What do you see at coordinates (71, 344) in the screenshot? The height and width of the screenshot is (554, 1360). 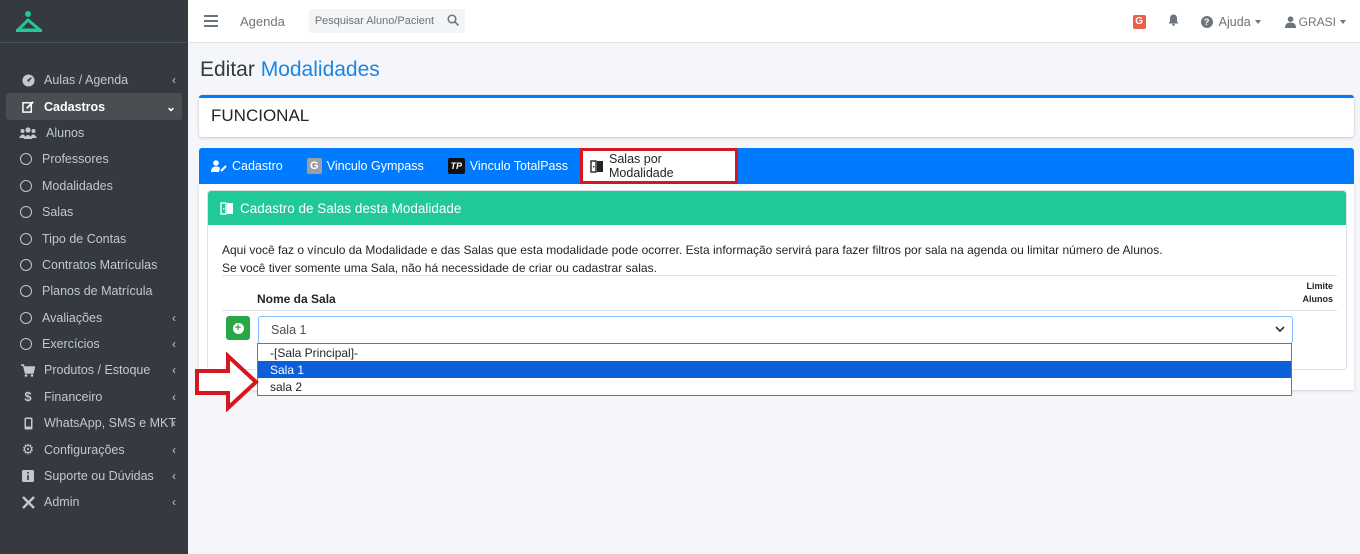 I see `sidebar-item-label: Exercícios` at bounding box center [71, 344].